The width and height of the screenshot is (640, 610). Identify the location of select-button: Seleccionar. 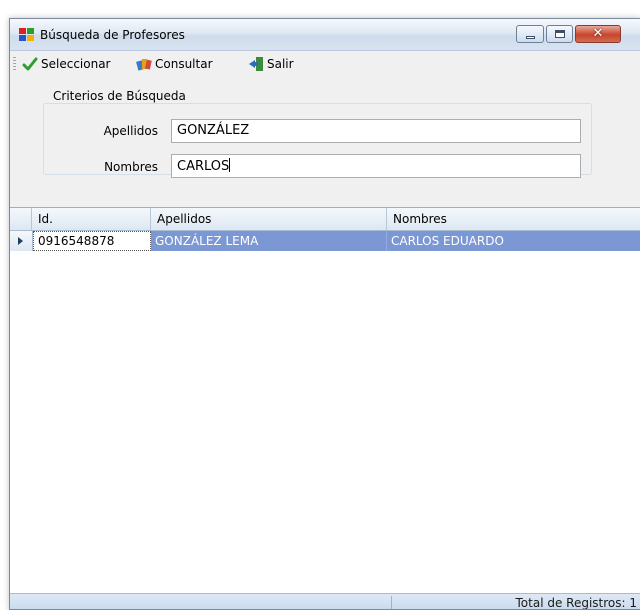
(66, 64).